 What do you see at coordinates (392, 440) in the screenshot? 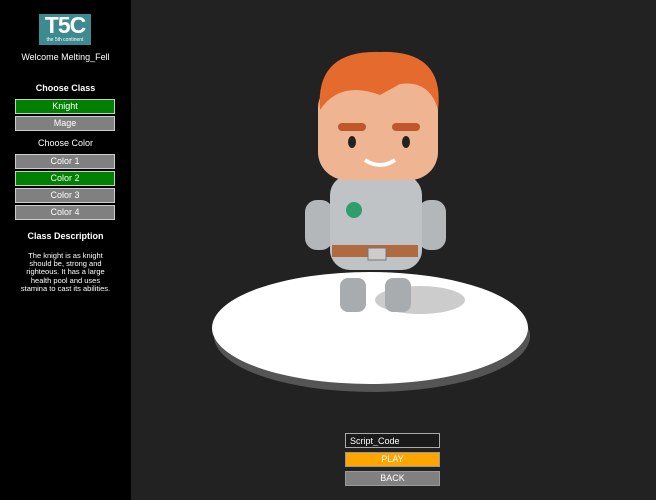
I see `script-code-input` at bounding box center [392, 440].